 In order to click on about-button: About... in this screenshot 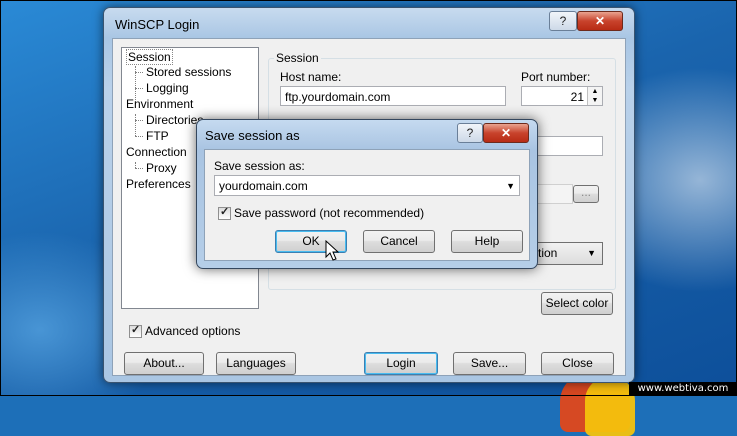, I will do `click(164, 363)`.